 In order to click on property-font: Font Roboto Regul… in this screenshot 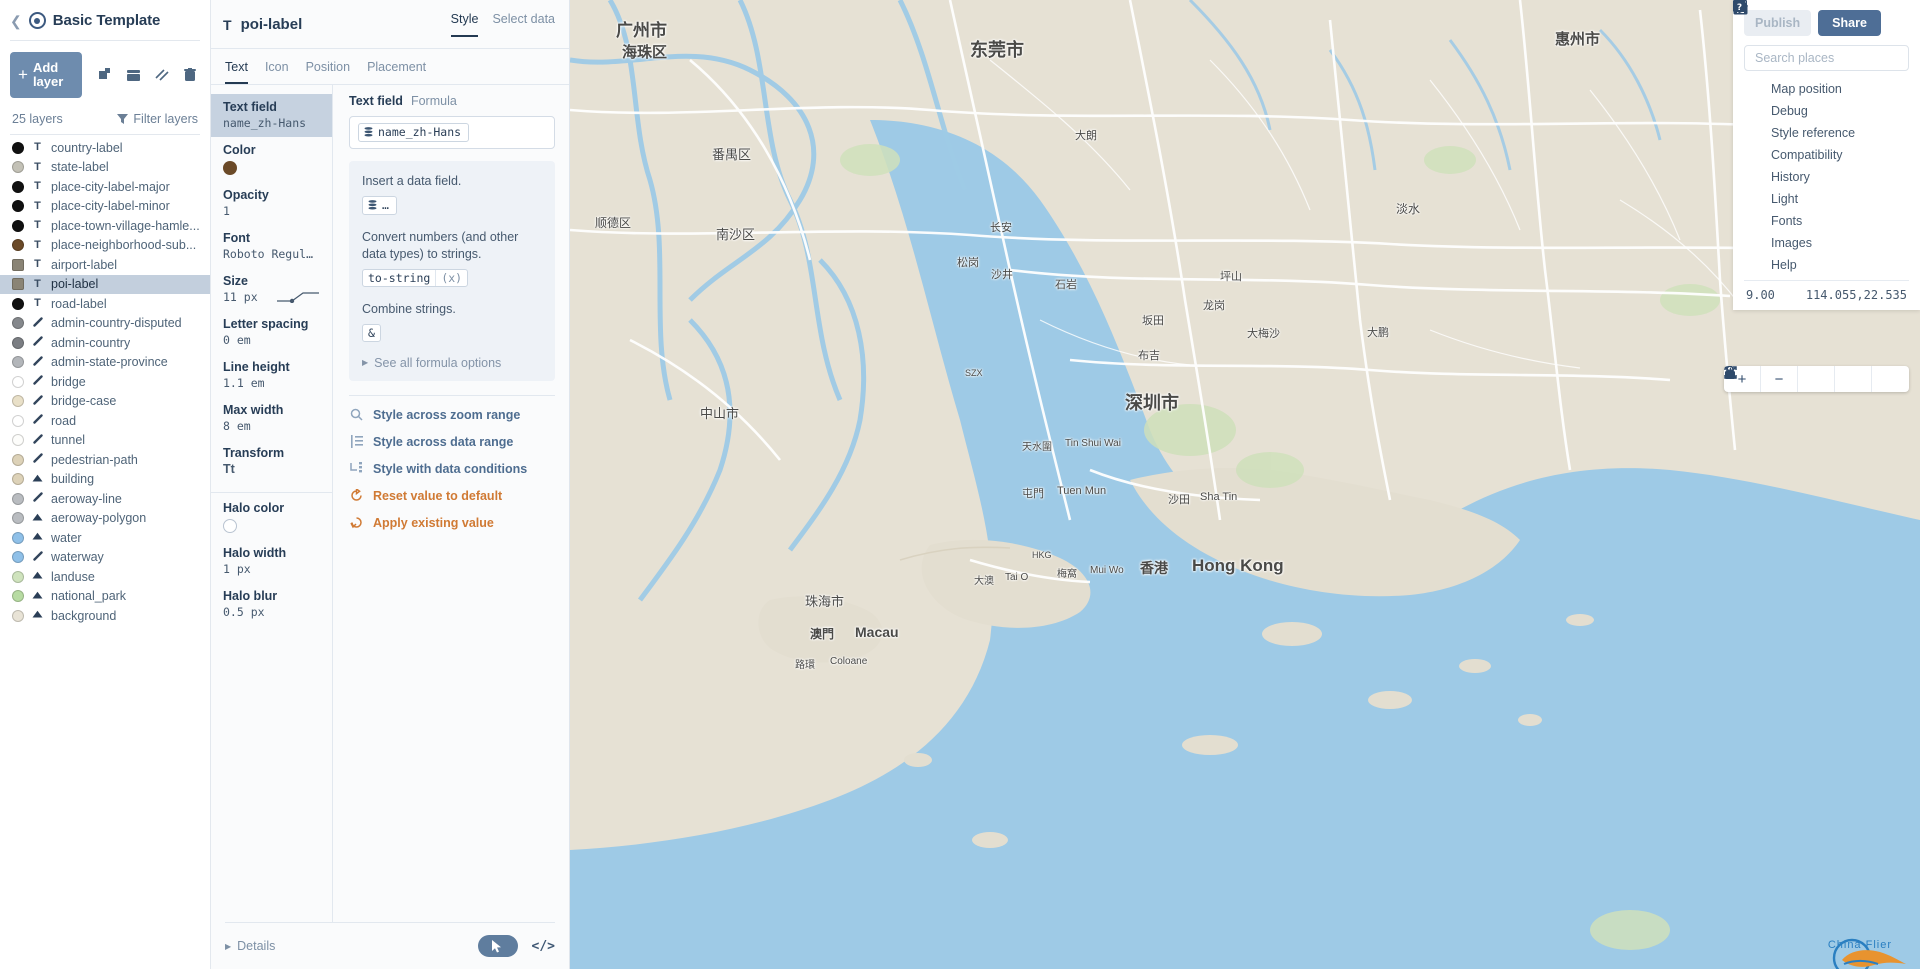, I will do `click(271, 246)`.